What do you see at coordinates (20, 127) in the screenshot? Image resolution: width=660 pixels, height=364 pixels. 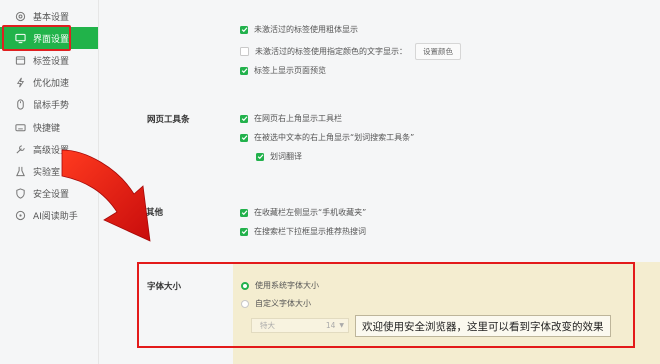 I see `keyboard-icon` at bounding box center [20, 127].